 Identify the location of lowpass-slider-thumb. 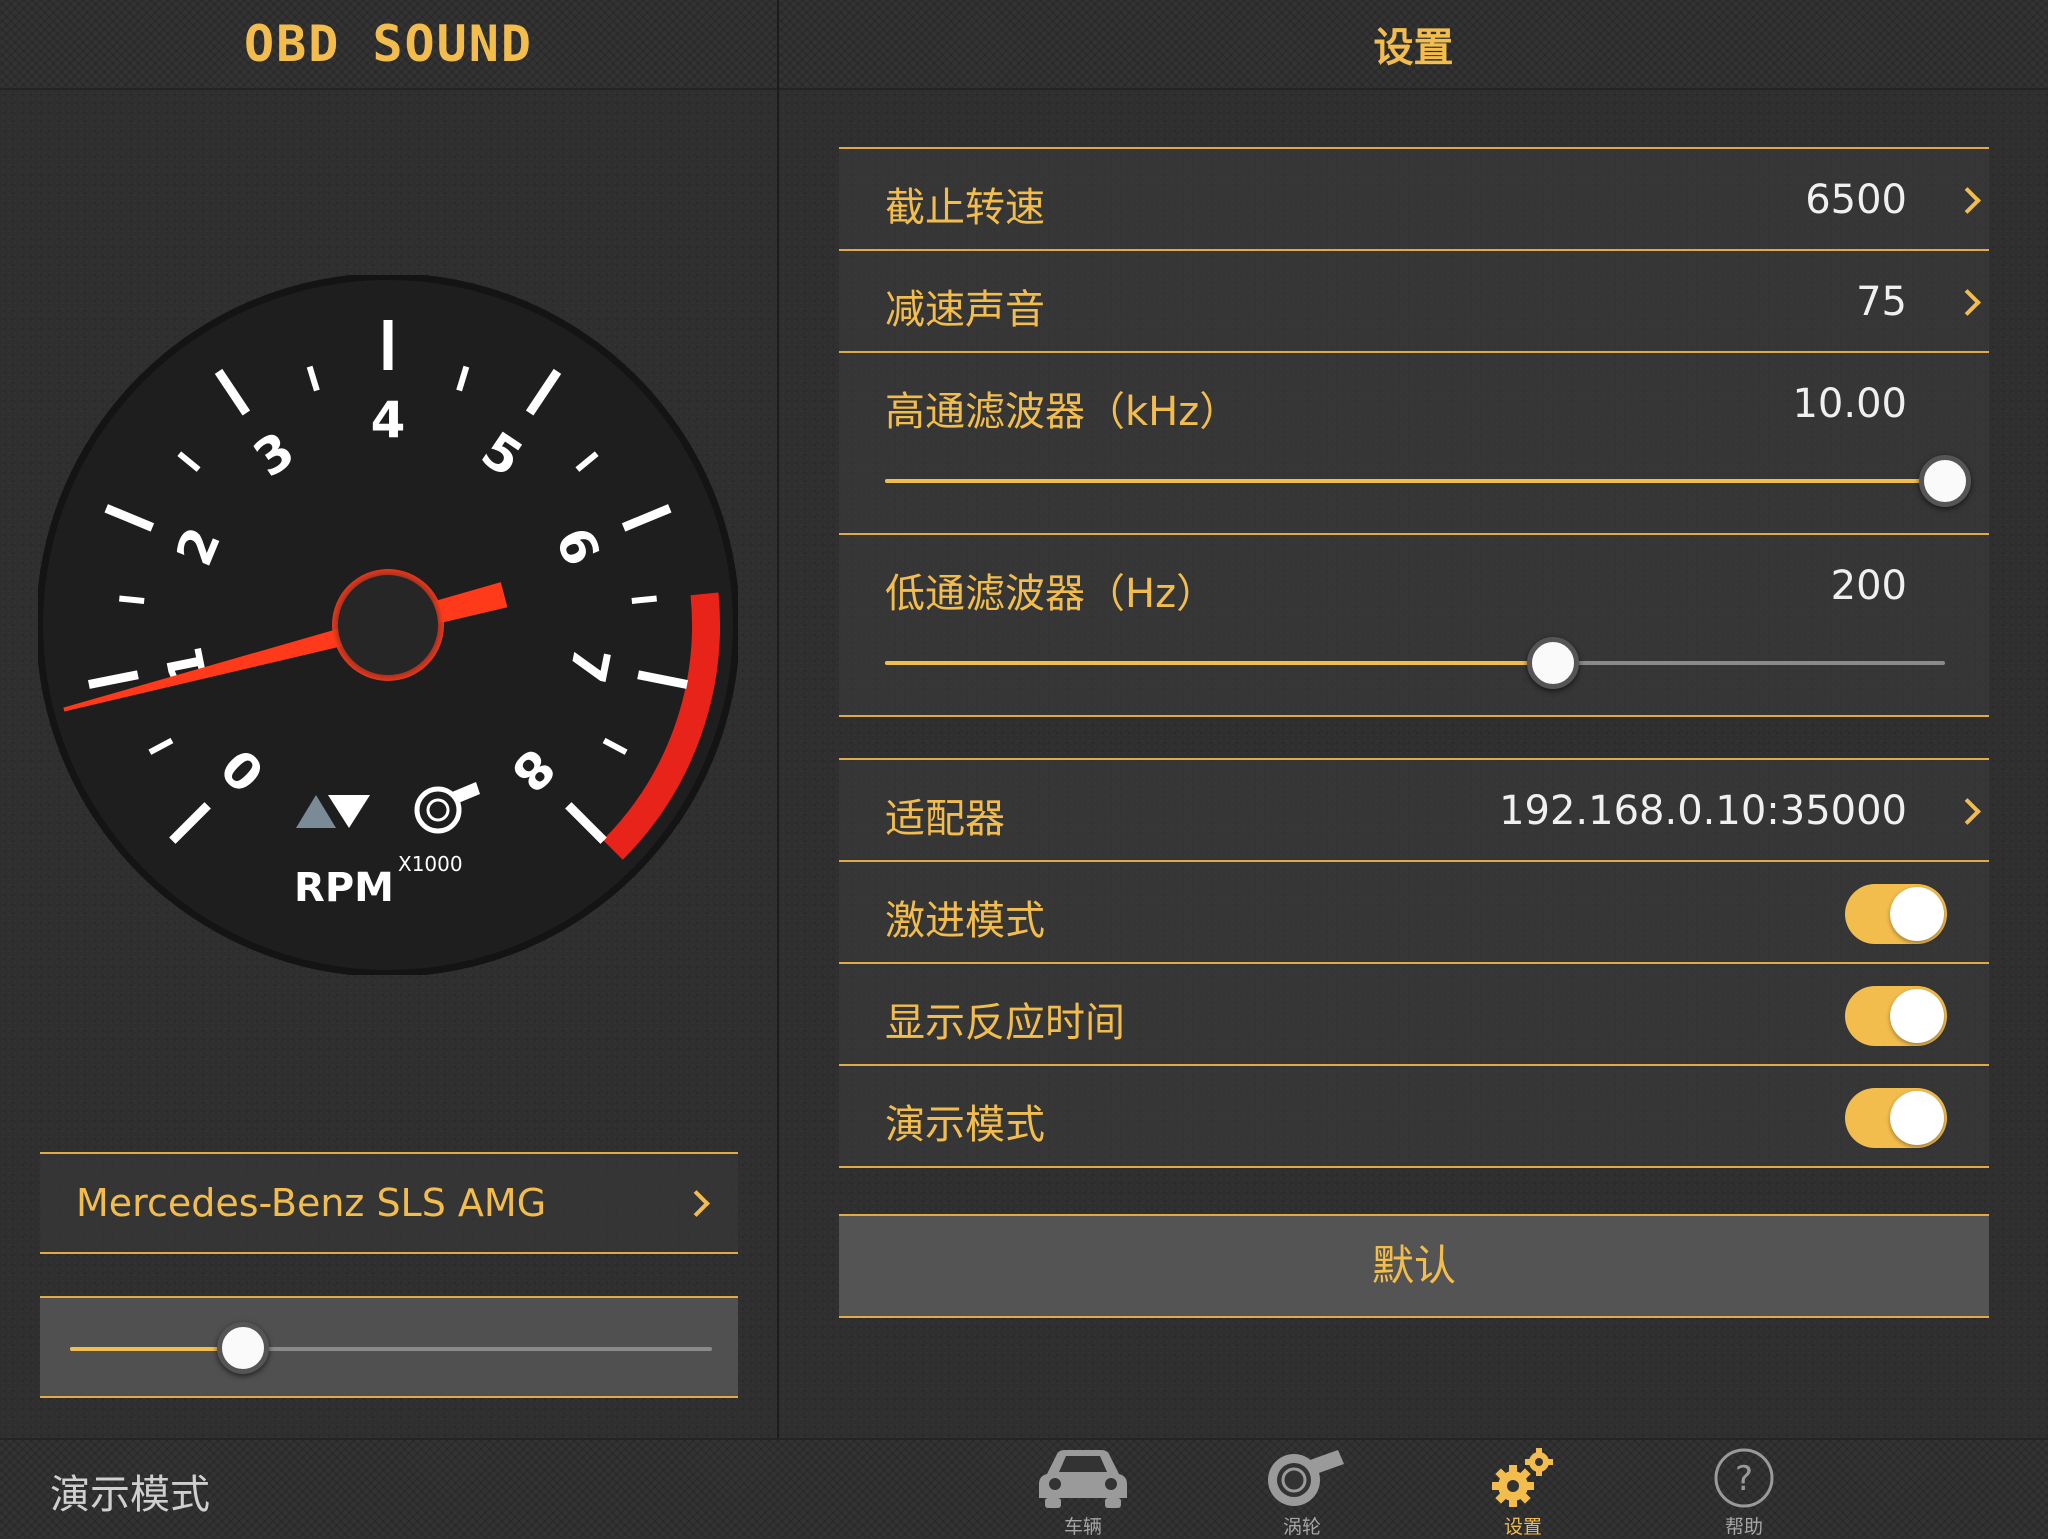
(1553, 663).